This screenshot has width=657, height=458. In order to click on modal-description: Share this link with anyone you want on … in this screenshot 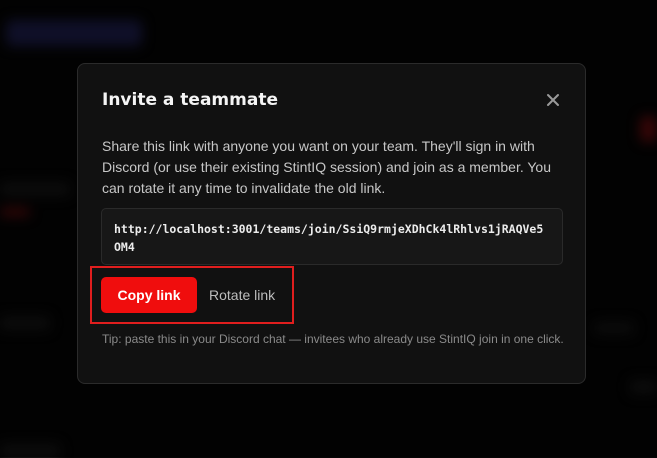, I will do `click(326, 167)`.